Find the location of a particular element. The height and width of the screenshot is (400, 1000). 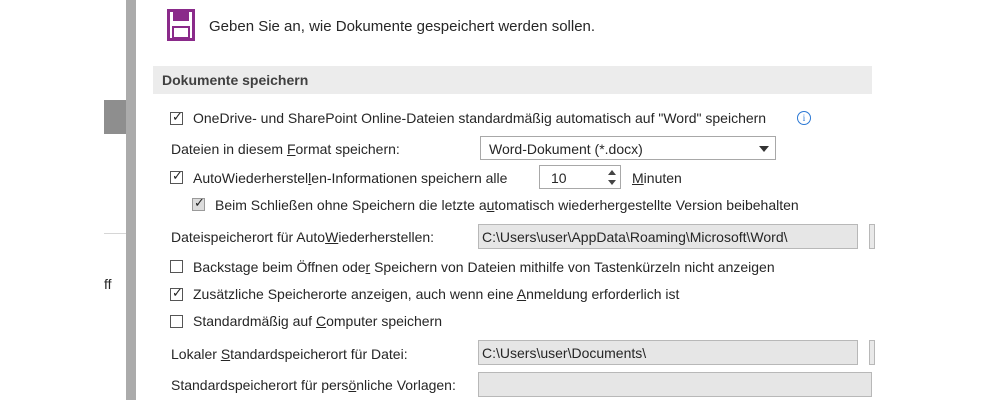

keep-last-version-checkbox is located at coordinates (198, 203).